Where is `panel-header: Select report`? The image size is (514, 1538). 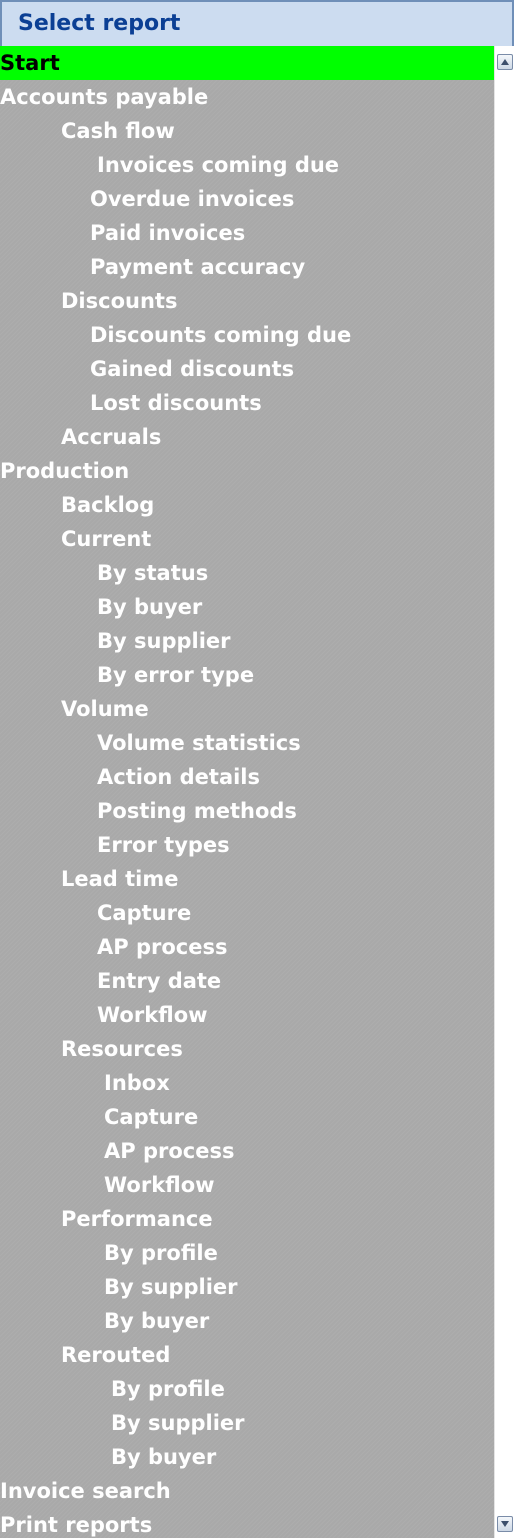
panel-header: Select report is located at coordinates (257, 23).